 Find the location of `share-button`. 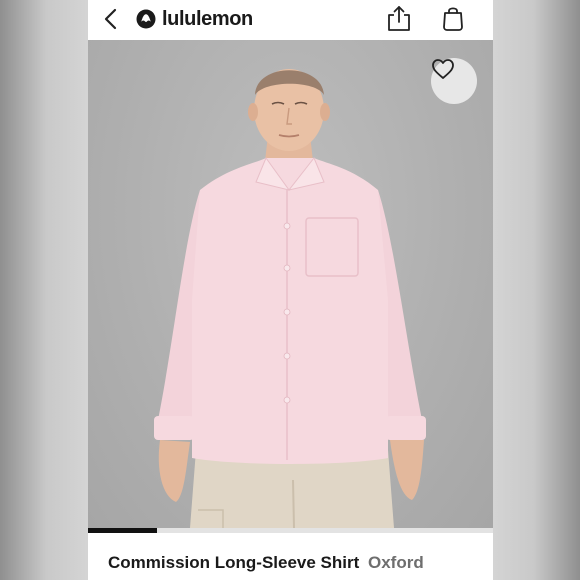

share-button is located at coordinates (399, 18).